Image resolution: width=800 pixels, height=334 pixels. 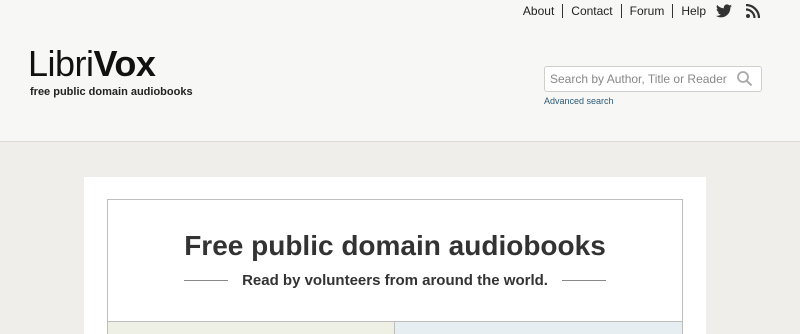 I want to click on feature-tile-right, so click(x=538, y=327).